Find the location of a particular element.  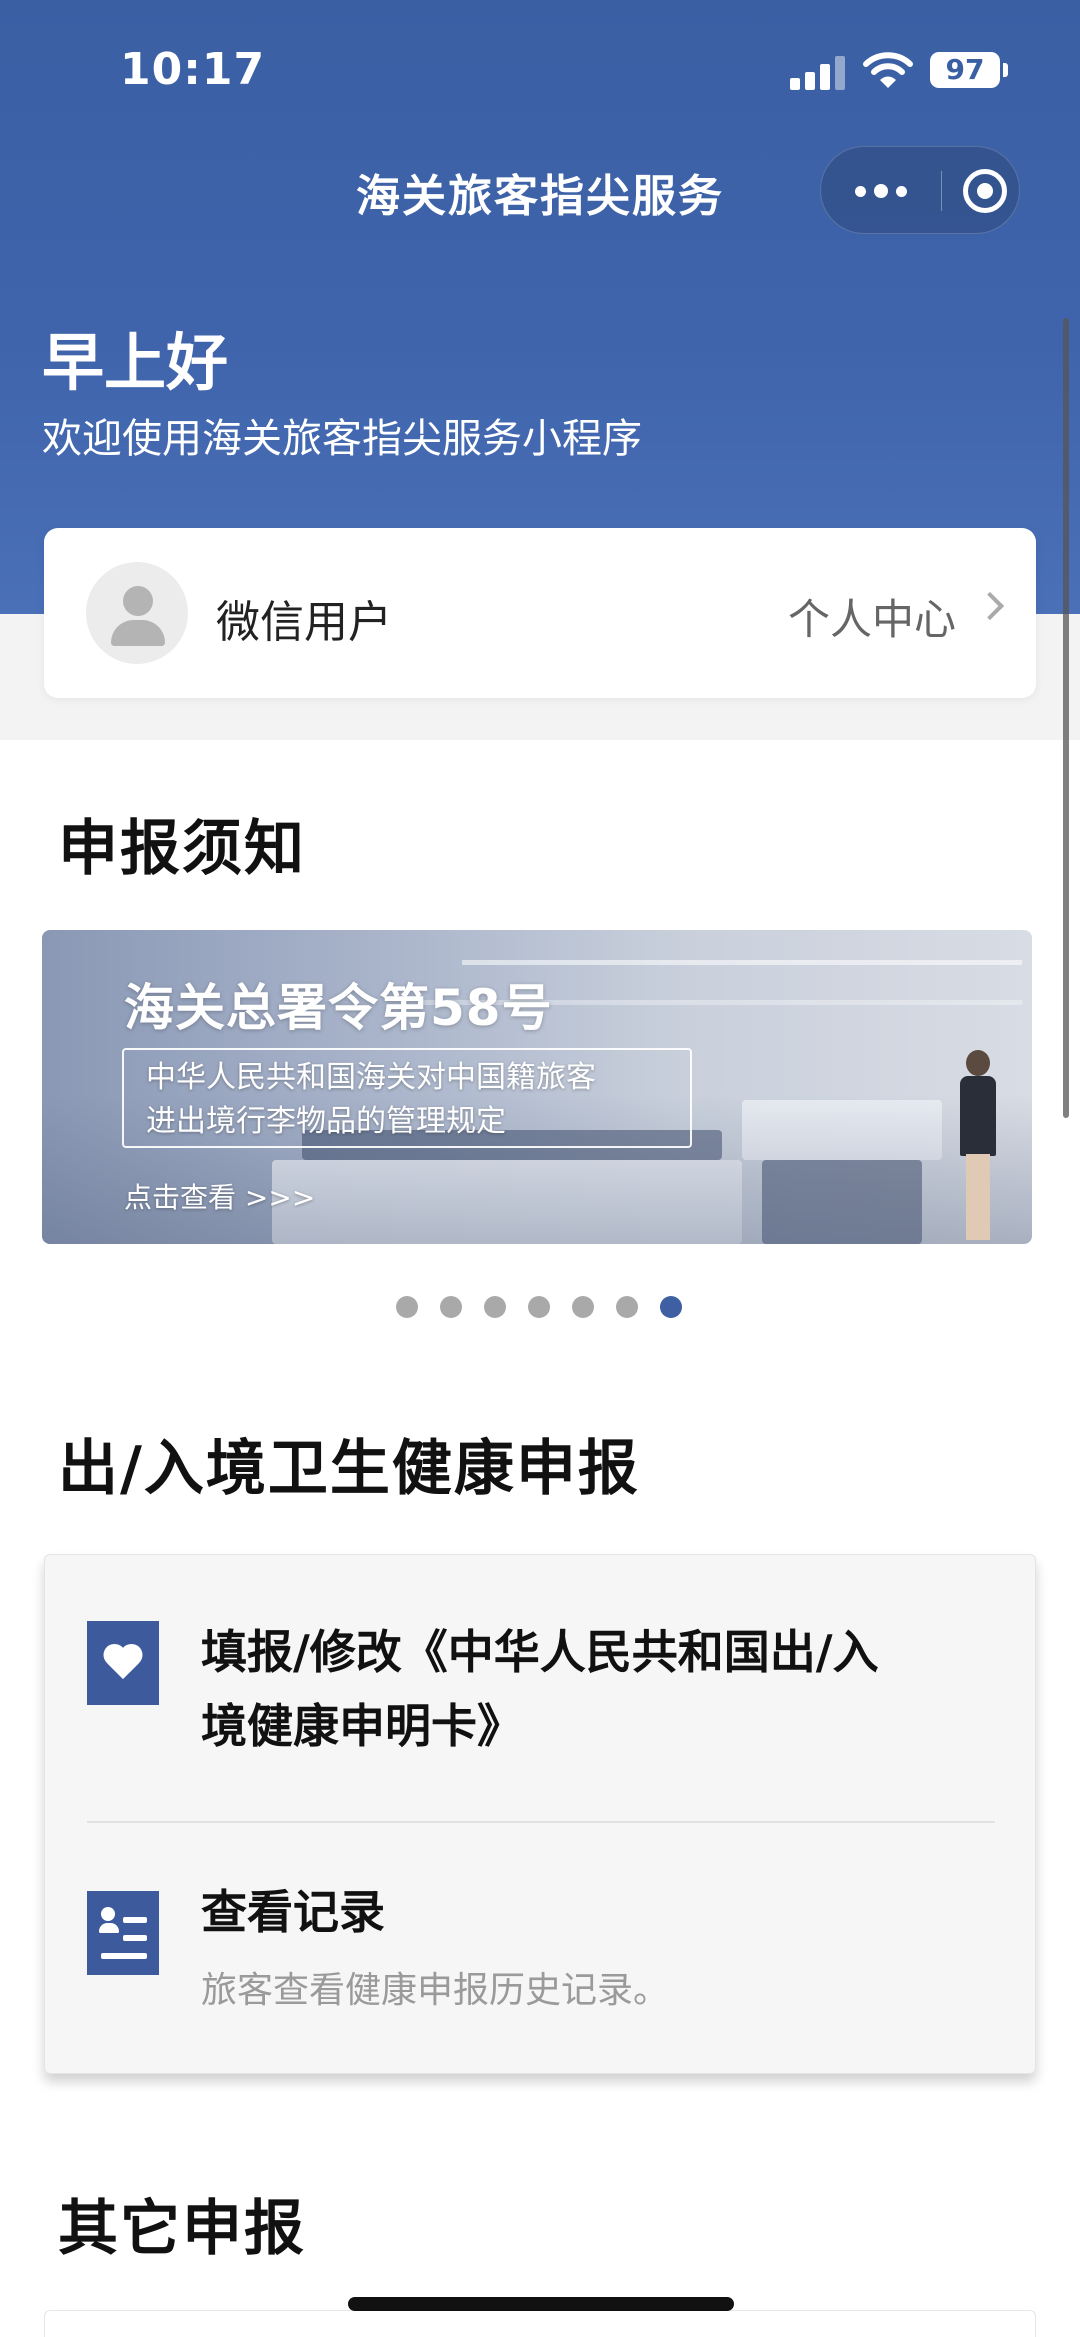

record-list-icon is located at coordinates (123, 1933).